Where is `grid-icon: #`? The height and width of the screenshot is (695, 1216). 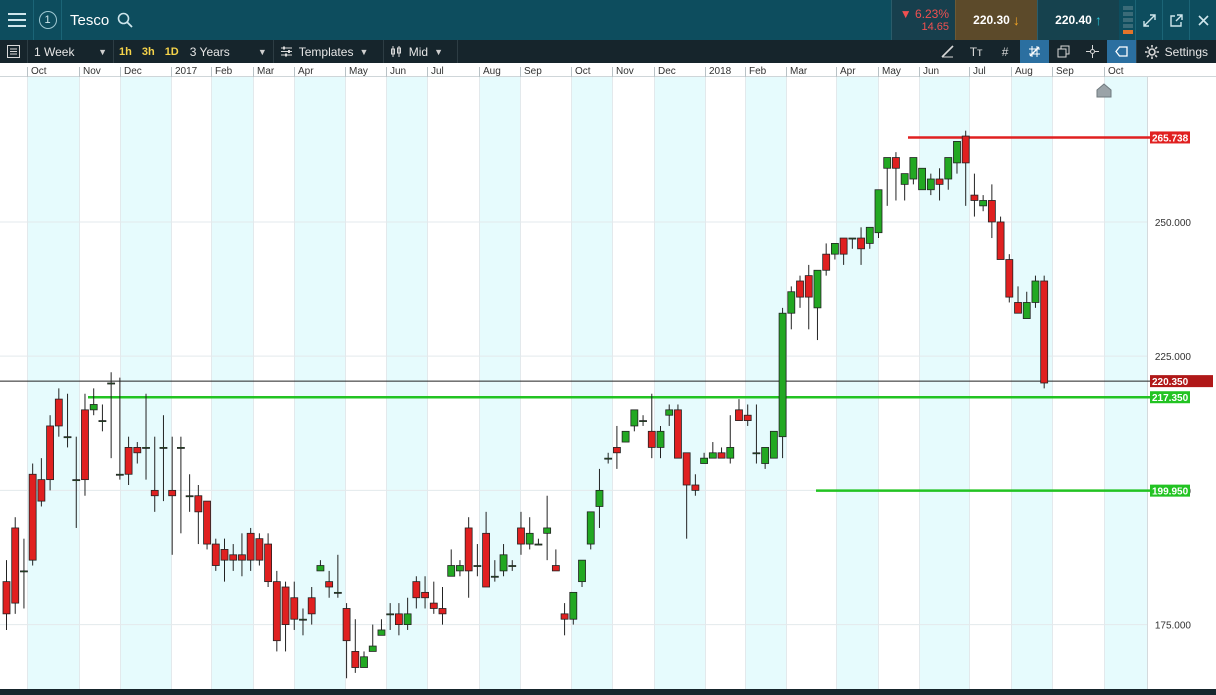
grid-icon: # is located at coordinates (1005, 51).